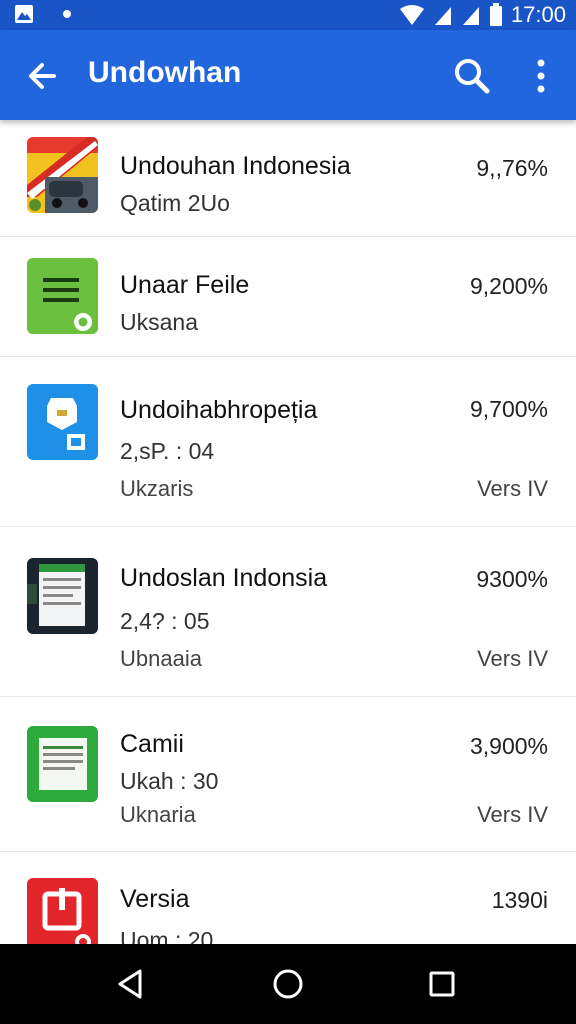  I want to click on navigation-bar, so click(288, 984).